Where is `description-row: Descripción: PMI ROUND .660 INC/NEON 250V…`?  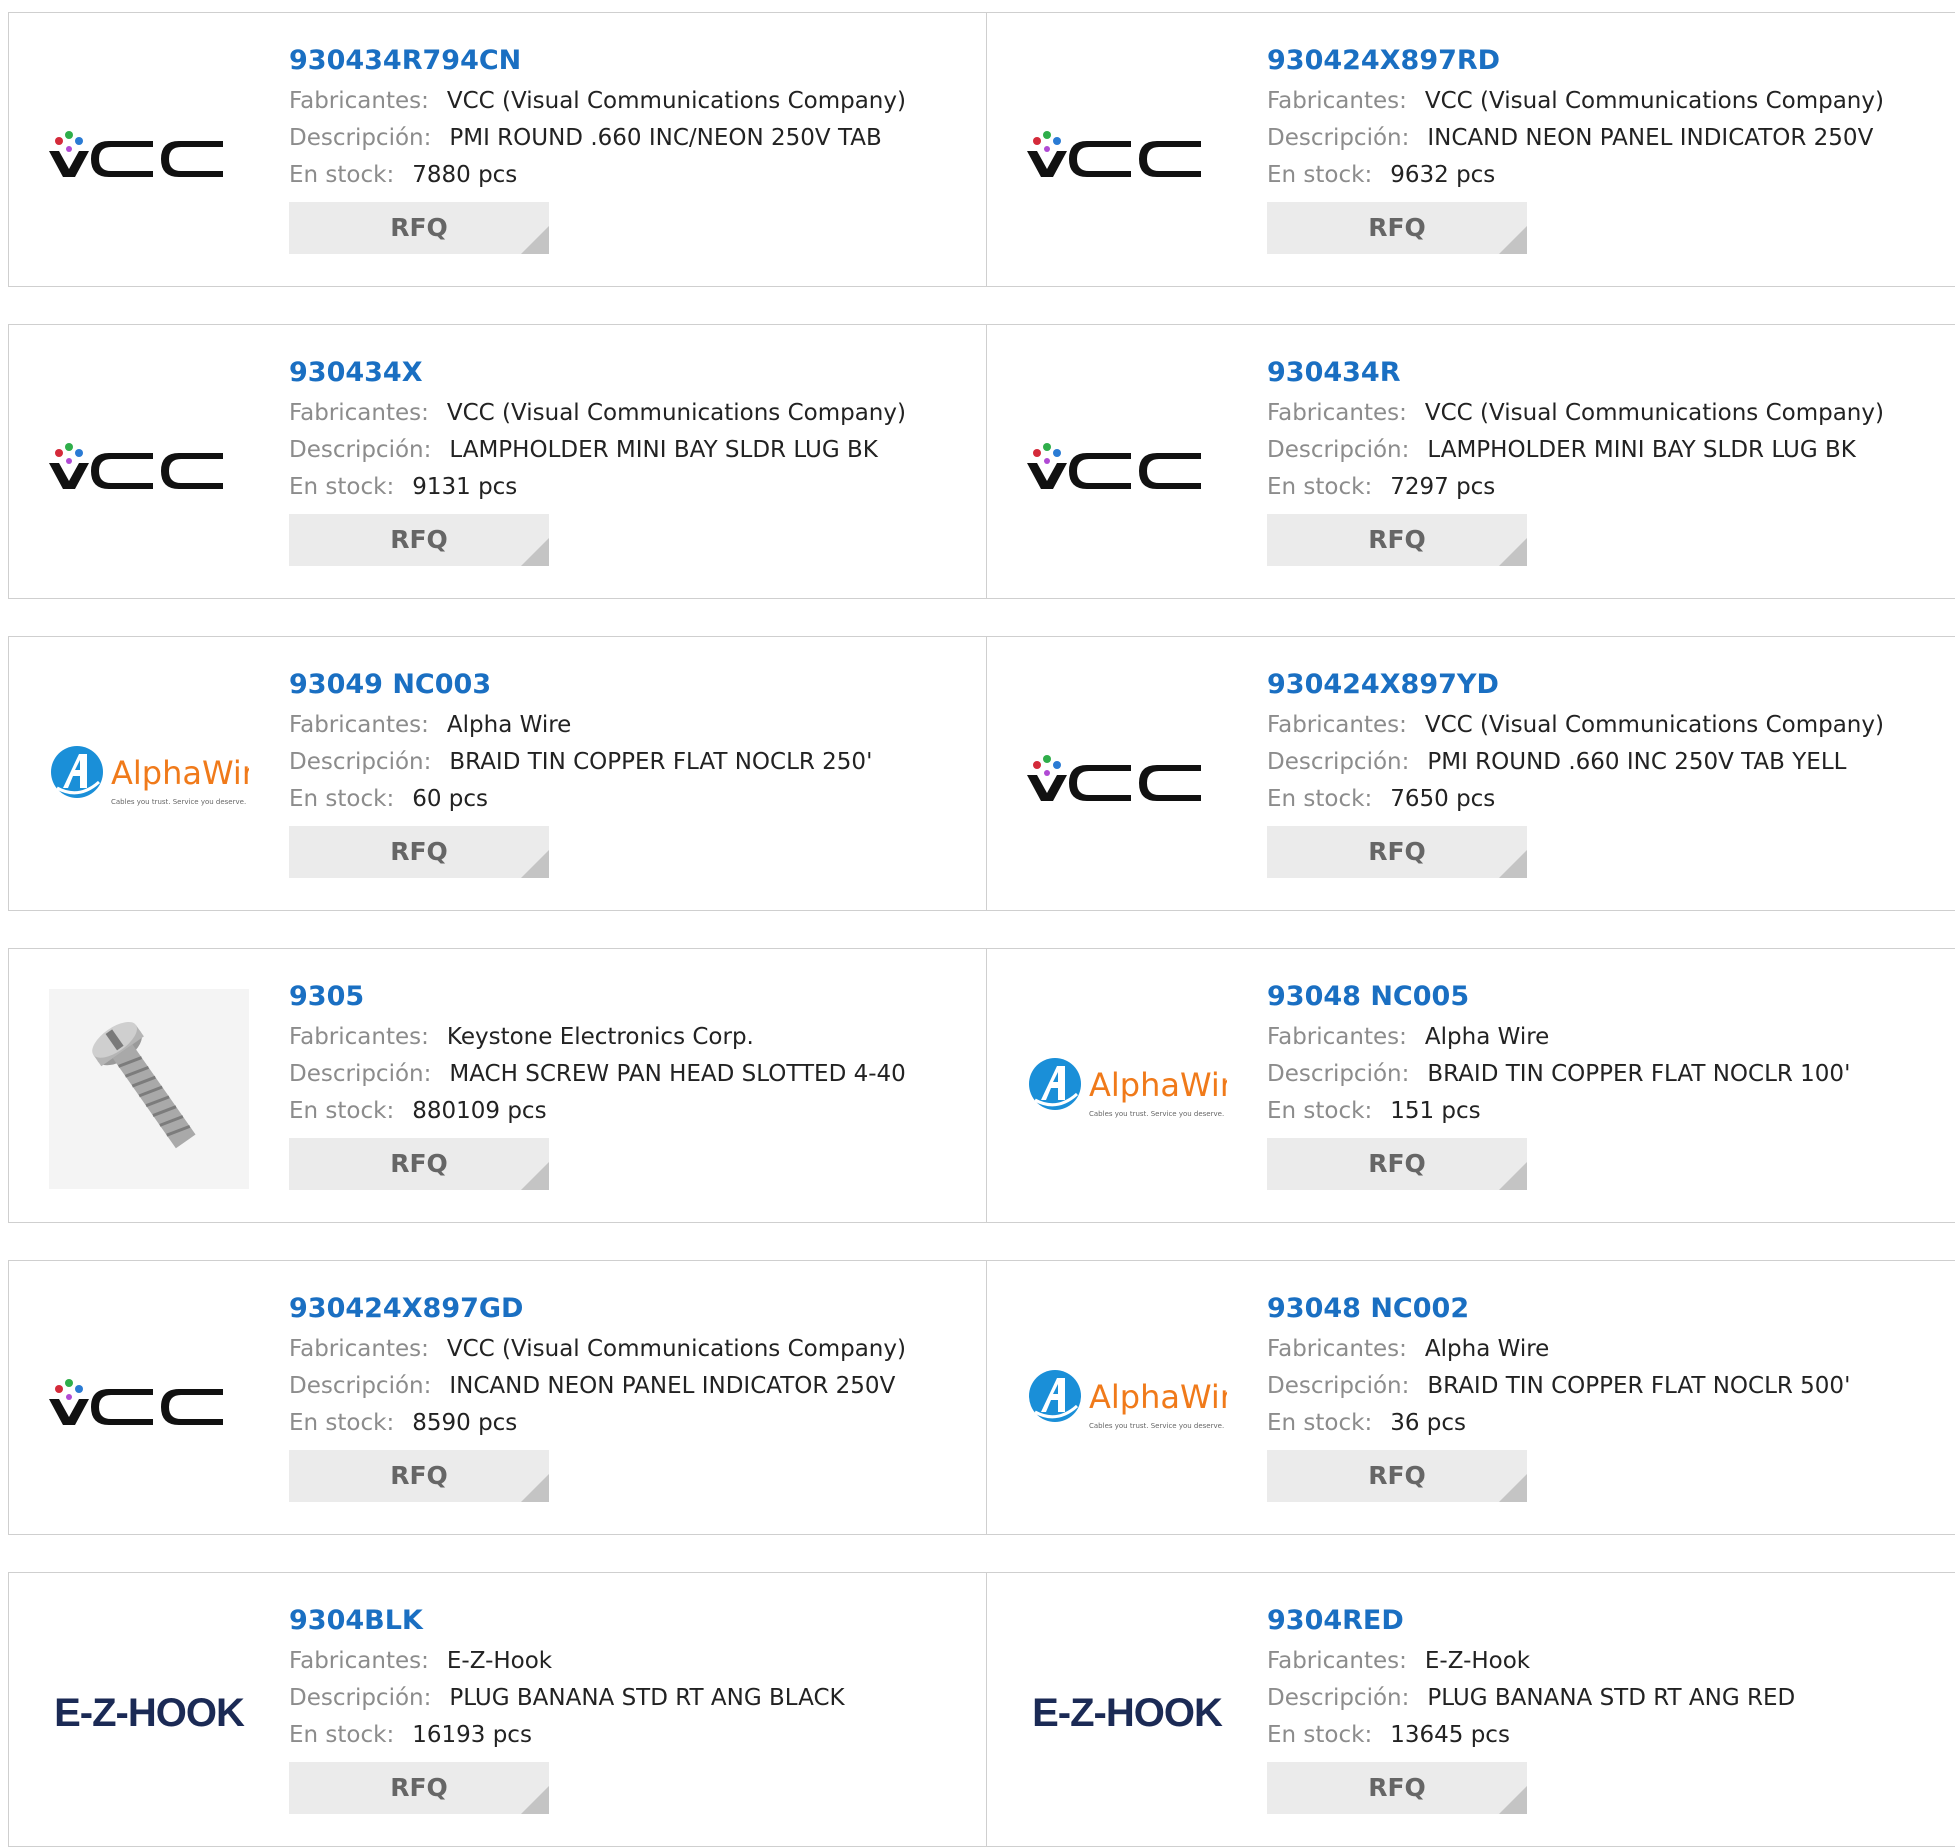
description-row: Descripción: PMI ROUND .660 INC/NEON 250V… is located at coordinates (629, 138).